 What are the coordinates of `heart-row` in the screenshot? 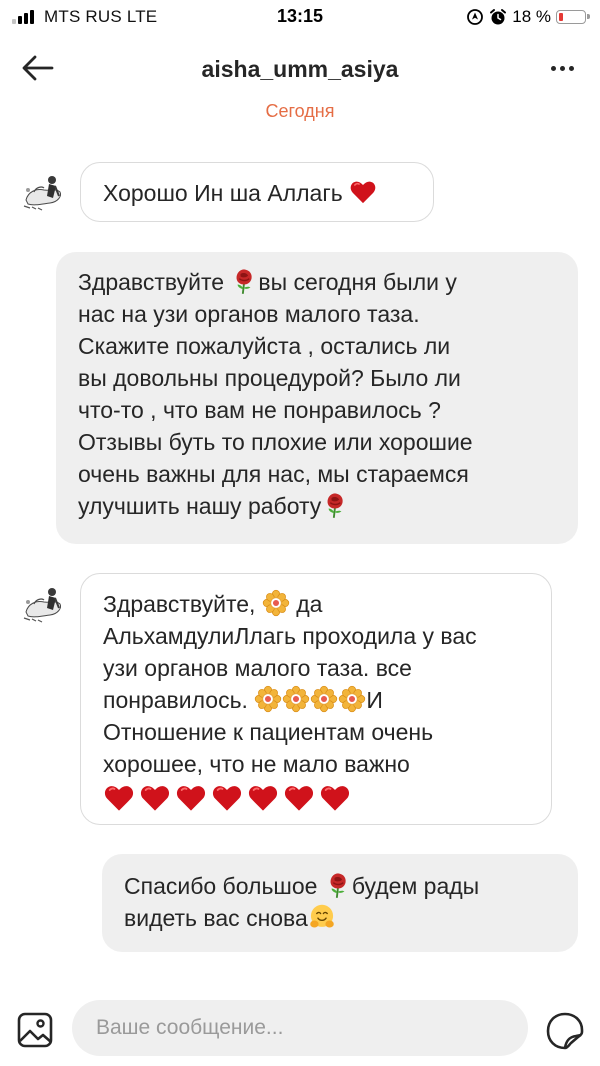 It's located at (327, 799).